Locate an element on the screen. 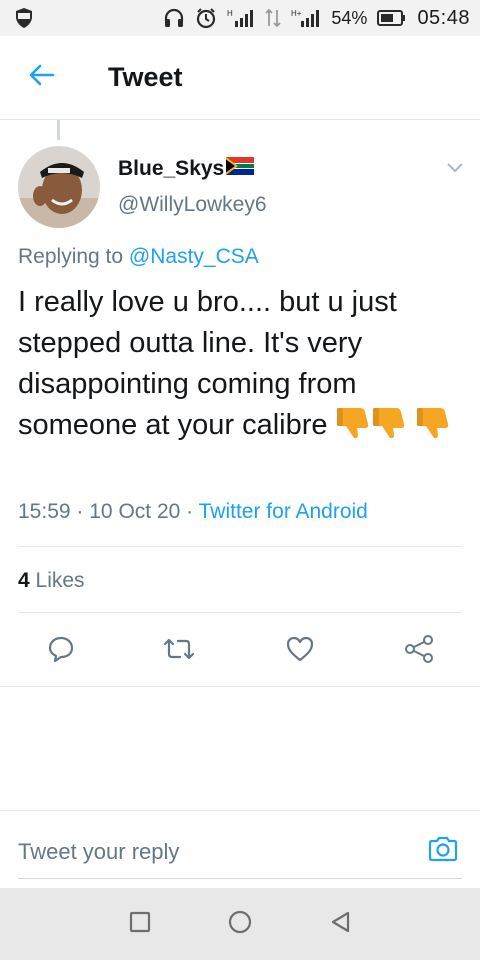 This screenshot has height=960, width=480. data-arrows-icon is located at coordinates (273, 18).